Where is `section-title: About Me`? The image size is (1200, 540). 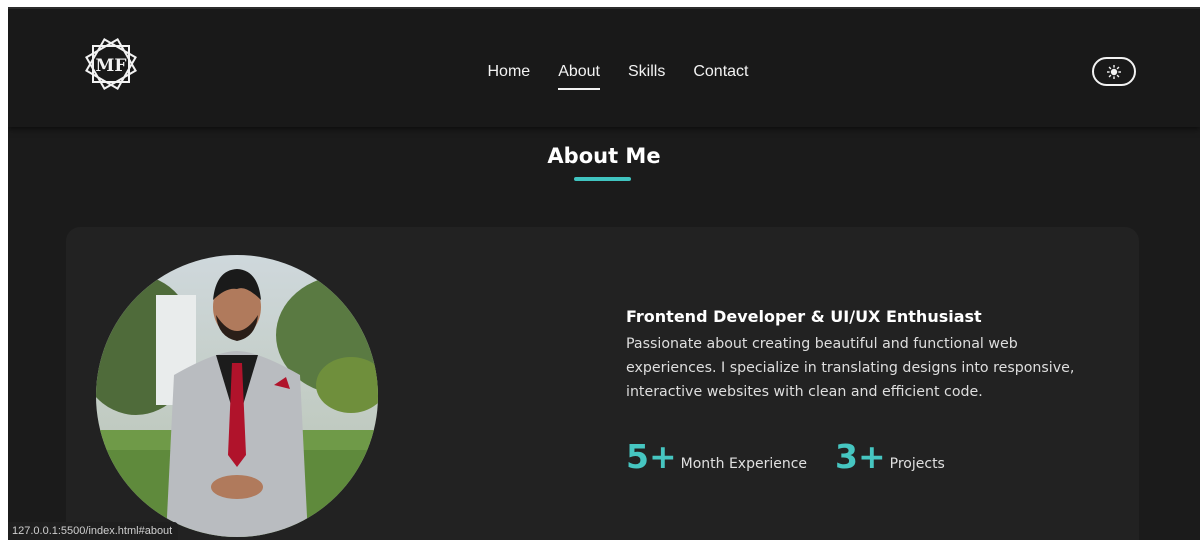 section-title: About Me is located at coordinates (604, 156).